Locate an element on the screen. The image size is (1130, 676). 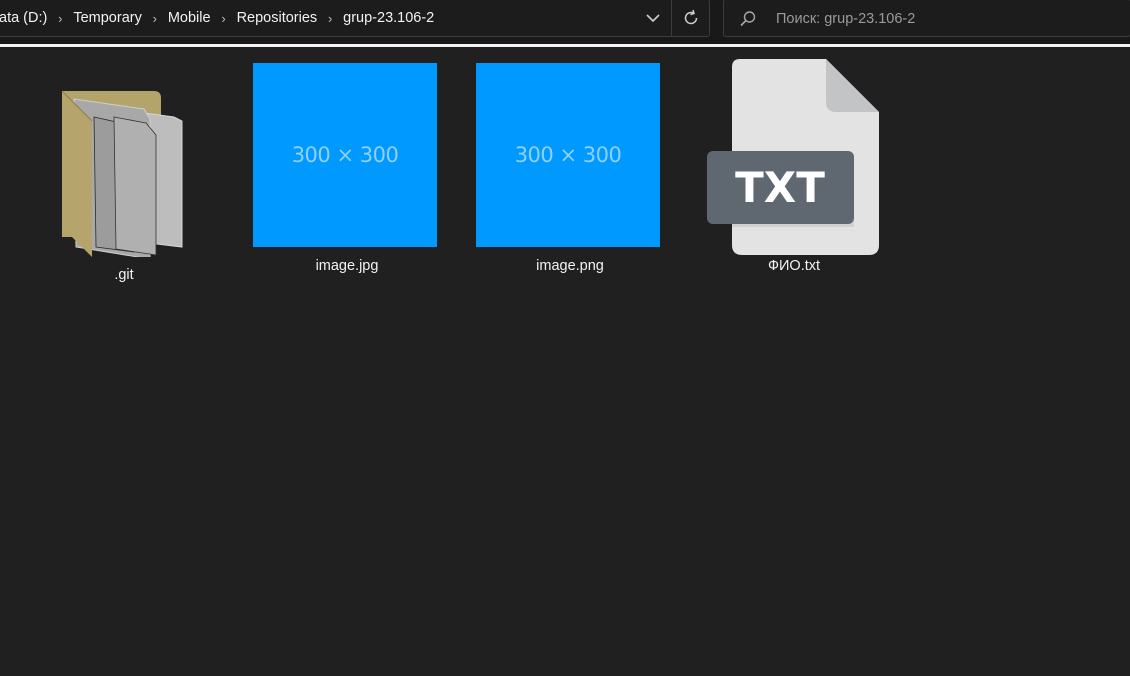
search-icon is located at coordinates (748, 21).